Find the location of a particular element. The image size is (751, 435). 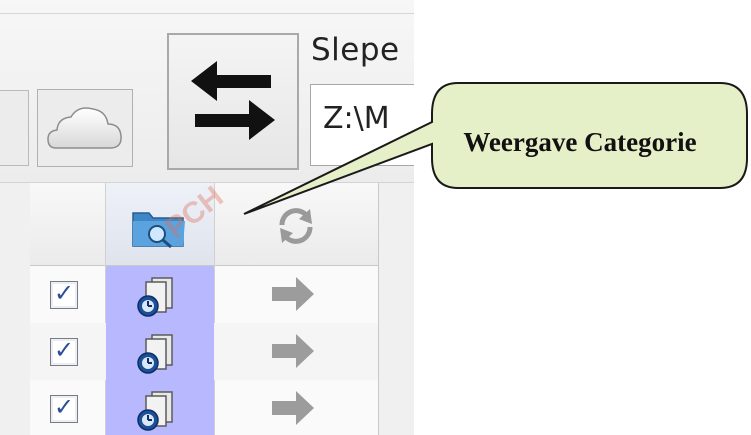

path-value: Z:\M is located at coordinates (356, 118).